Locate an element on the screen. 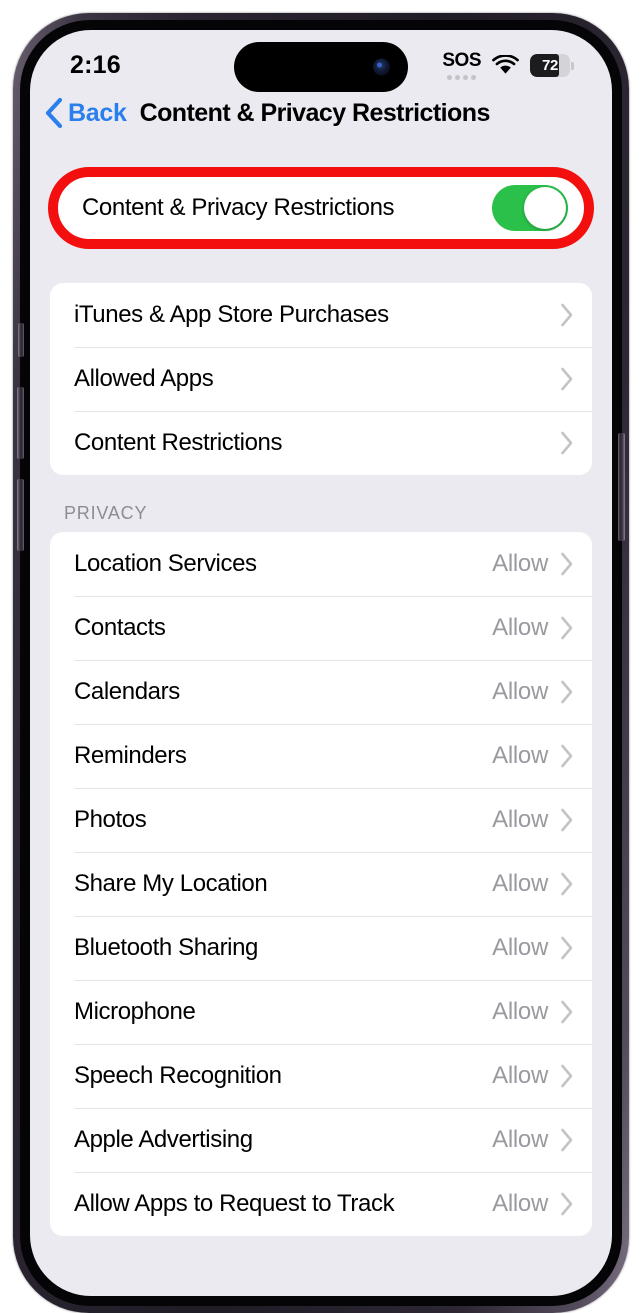 The height and width of the screenshot is (1313, 642). row-label: Calendars is located at coordinates (127, 691).